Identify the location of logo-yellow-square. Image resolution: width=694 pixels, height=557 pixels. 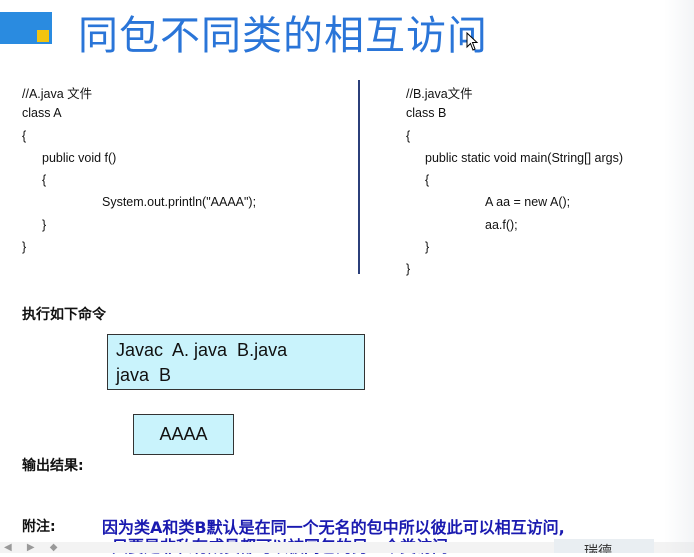
(43, 36).